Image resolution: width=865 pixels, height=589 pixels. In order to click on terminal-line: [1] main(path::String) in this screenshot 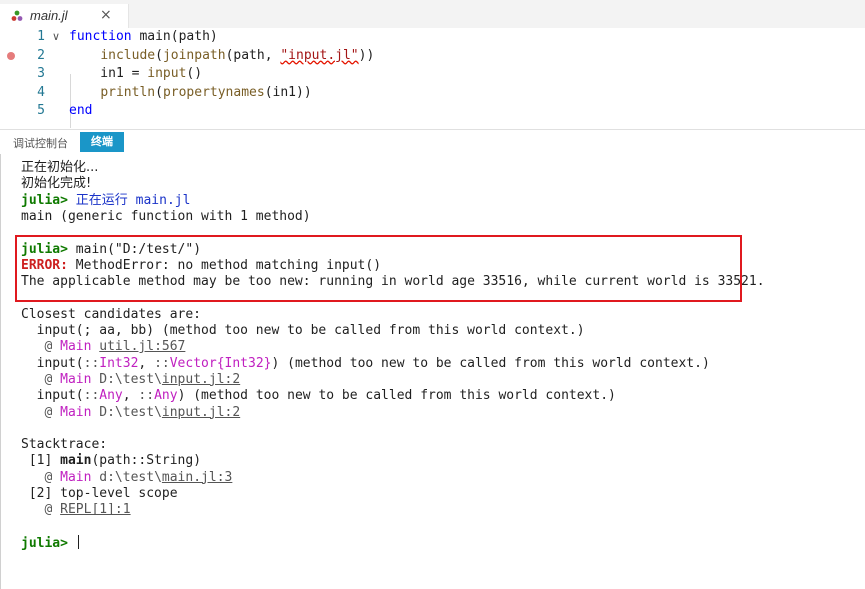, I will do `click(111, 461)`.